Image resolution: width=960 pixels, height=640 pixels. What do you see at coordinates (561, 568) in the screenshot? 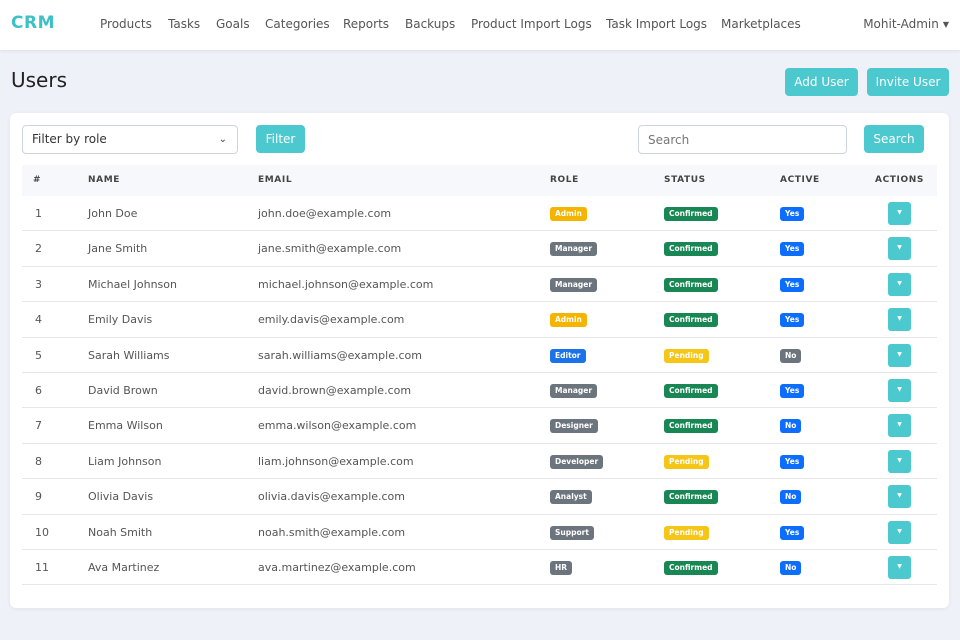
I see `role-badge: HR` at bounding box center [561, 568].